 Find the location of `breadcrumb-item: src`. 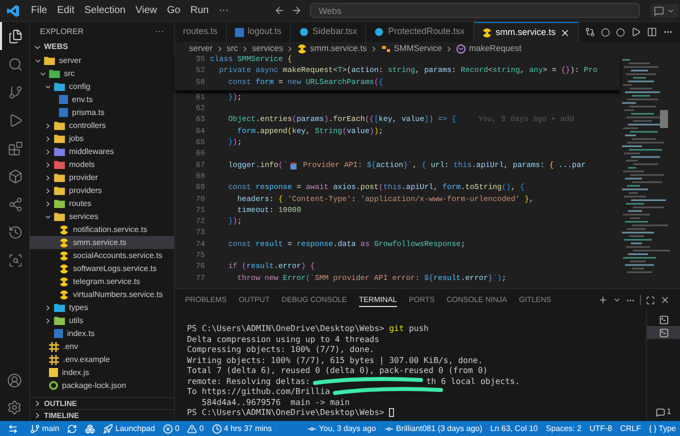

breadcrumb-item: src is located at coordinates (232, 48).